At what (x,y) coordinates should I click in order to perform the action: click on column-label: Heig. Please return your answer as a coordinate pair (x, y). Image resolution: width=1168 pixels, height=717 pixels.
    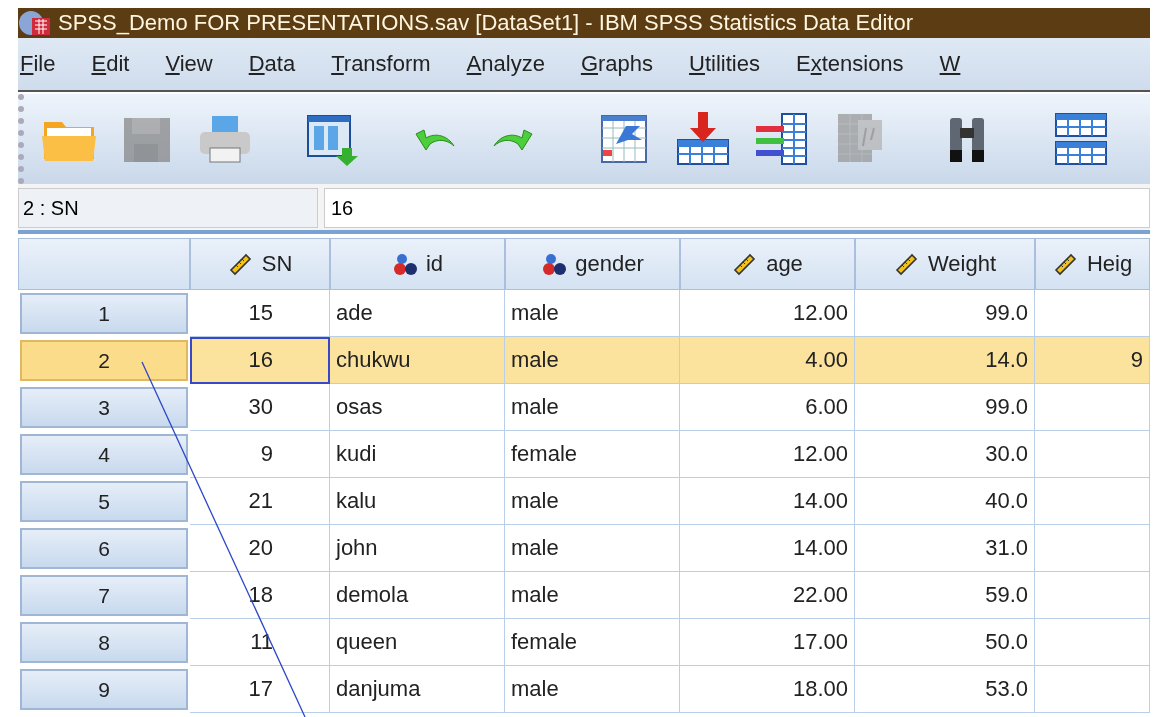
    Looking at the image, I should click on (1109, 264).